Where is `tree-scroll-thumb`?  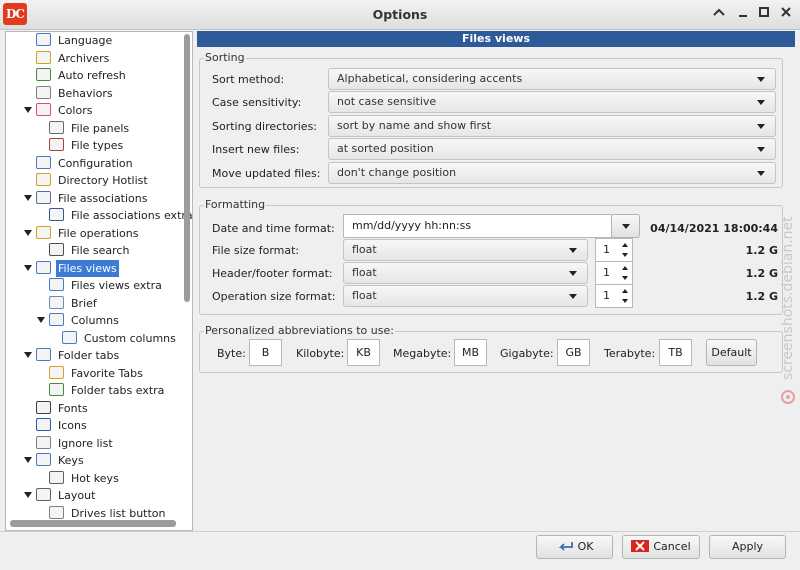 tree-scroll-thumb is located at coordinates (187, 168).